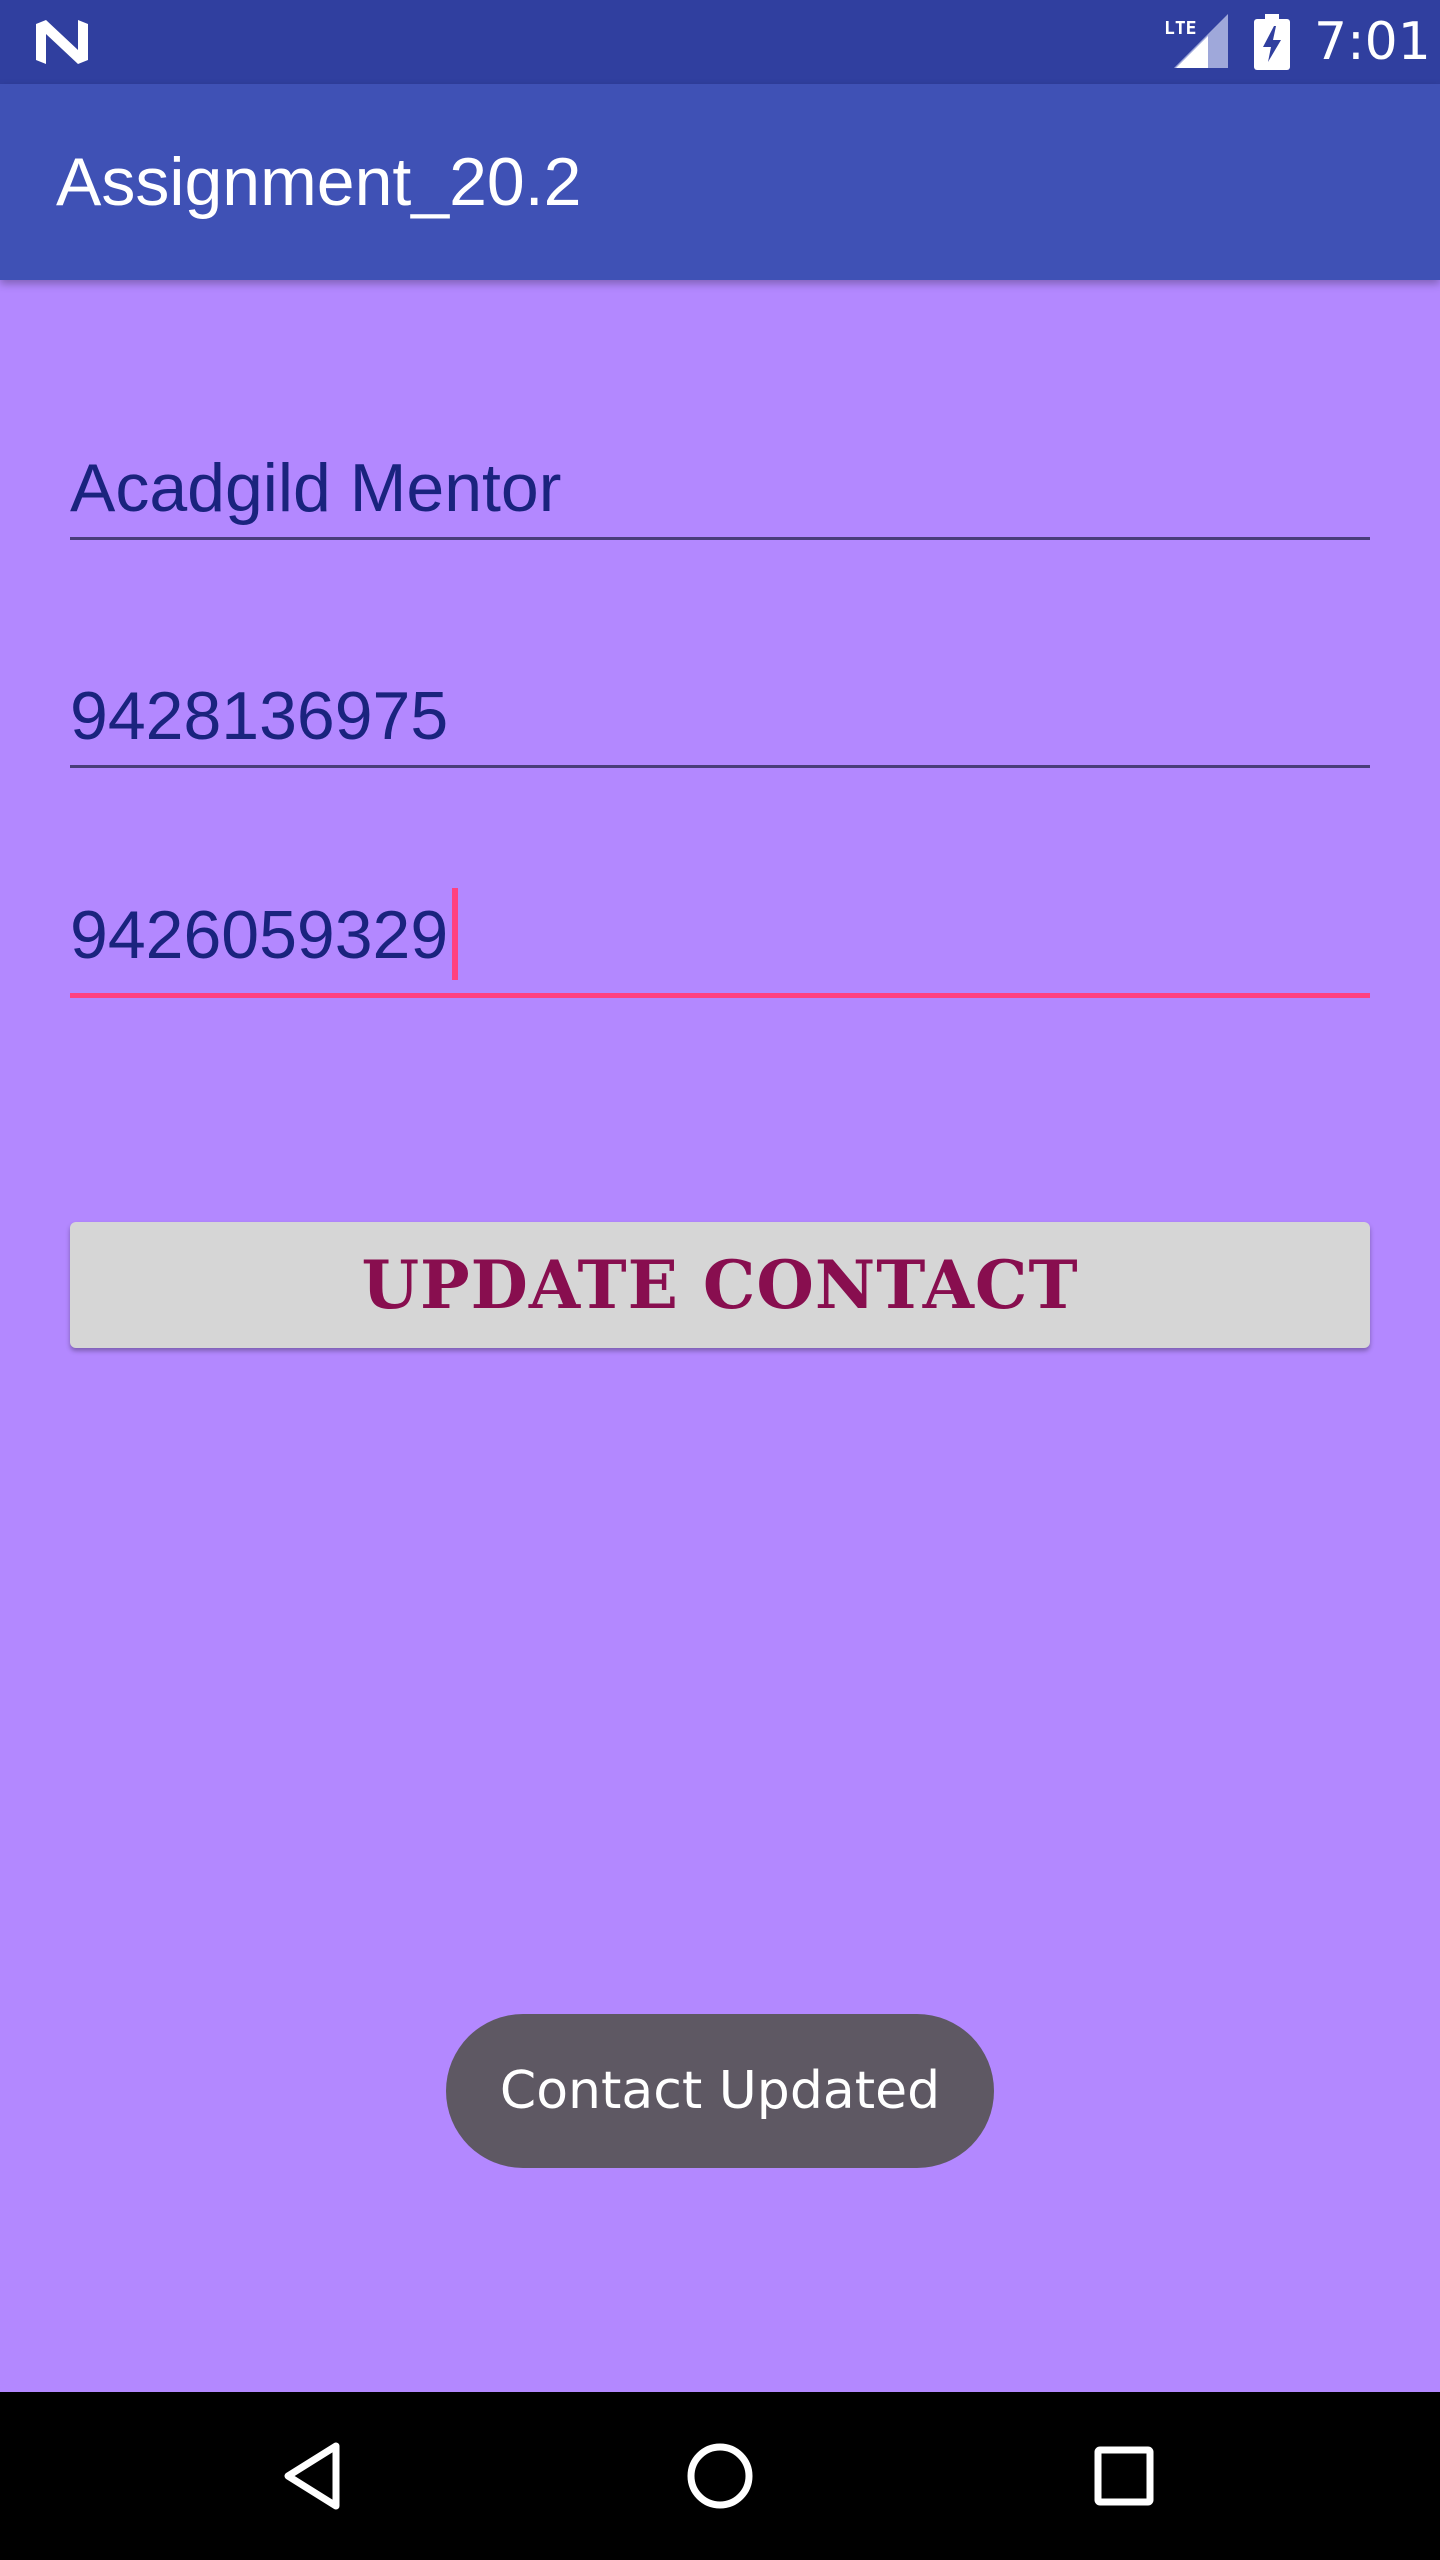 The height and width of the screenshot is (2560, 1440). I want to click on navigation-bar, so click(720, 2476).